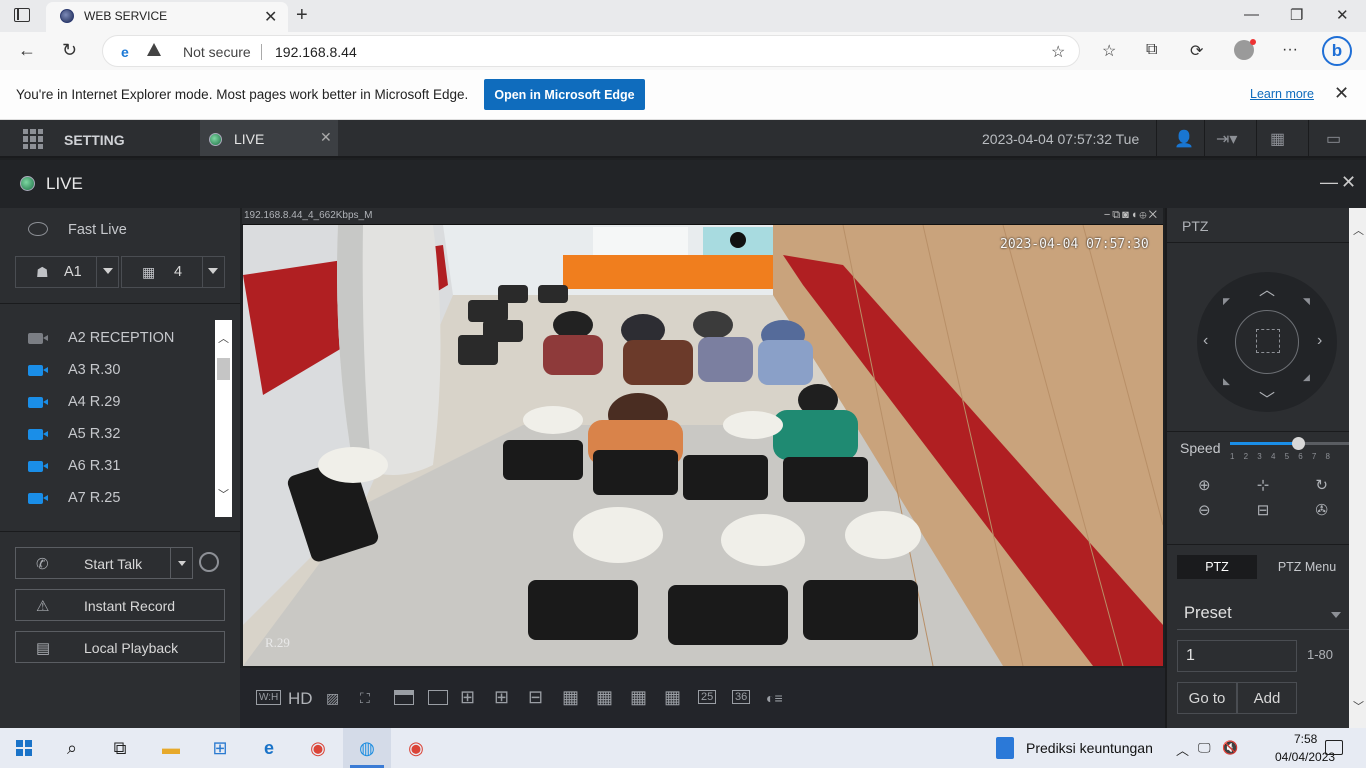 This screenshot has width=1366, height=768. What do you see at coordinates (1184, 139) in the screenshot?
I see `user-icon: 👤` at bounding box center [1184, 139].